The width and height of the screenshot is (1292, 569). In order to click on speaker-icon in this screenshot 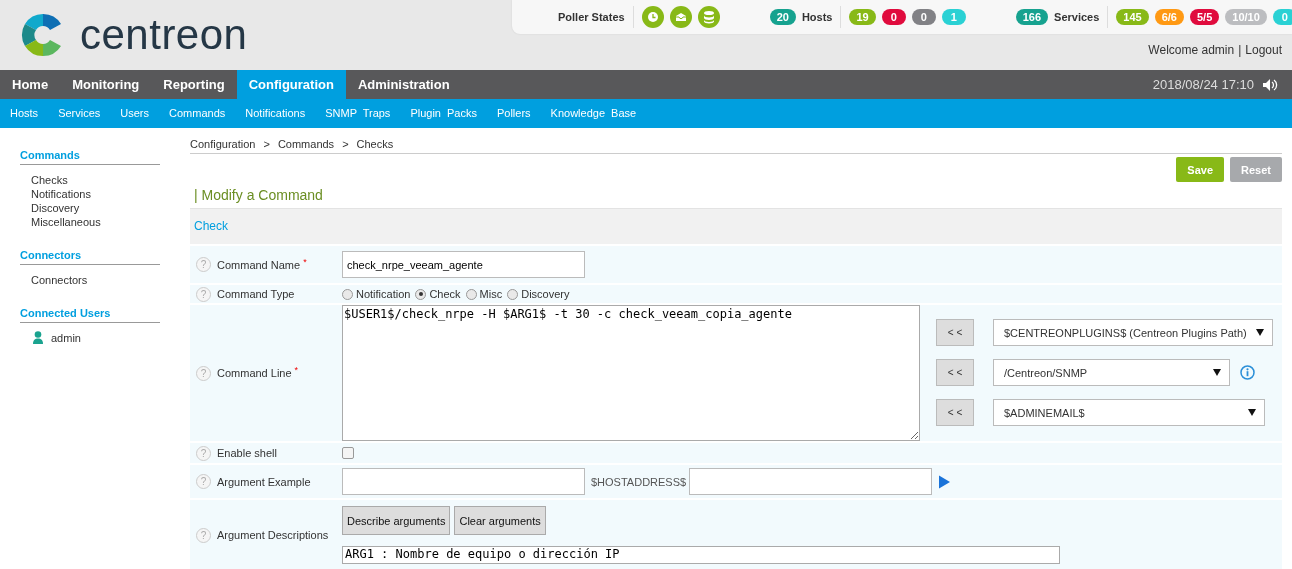, I will do `click(1270, 84)`.